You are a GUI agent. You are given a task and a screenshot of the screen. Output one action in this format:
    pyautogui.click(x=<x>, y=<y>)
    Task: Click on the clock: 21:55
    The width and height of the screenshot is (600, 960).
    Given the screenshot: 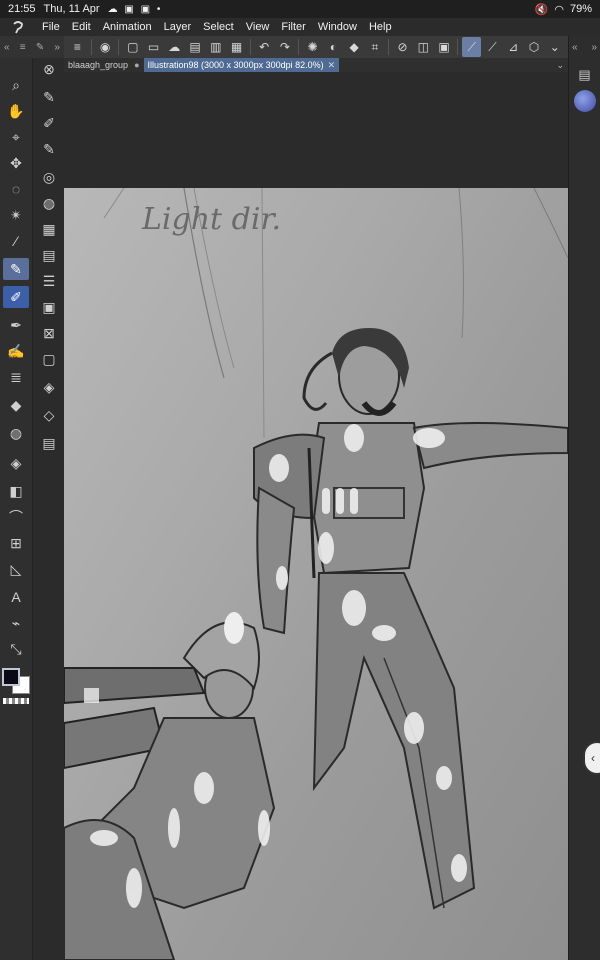 What is the action you would take?
    pyautogui.click(x=22, y=9)
    